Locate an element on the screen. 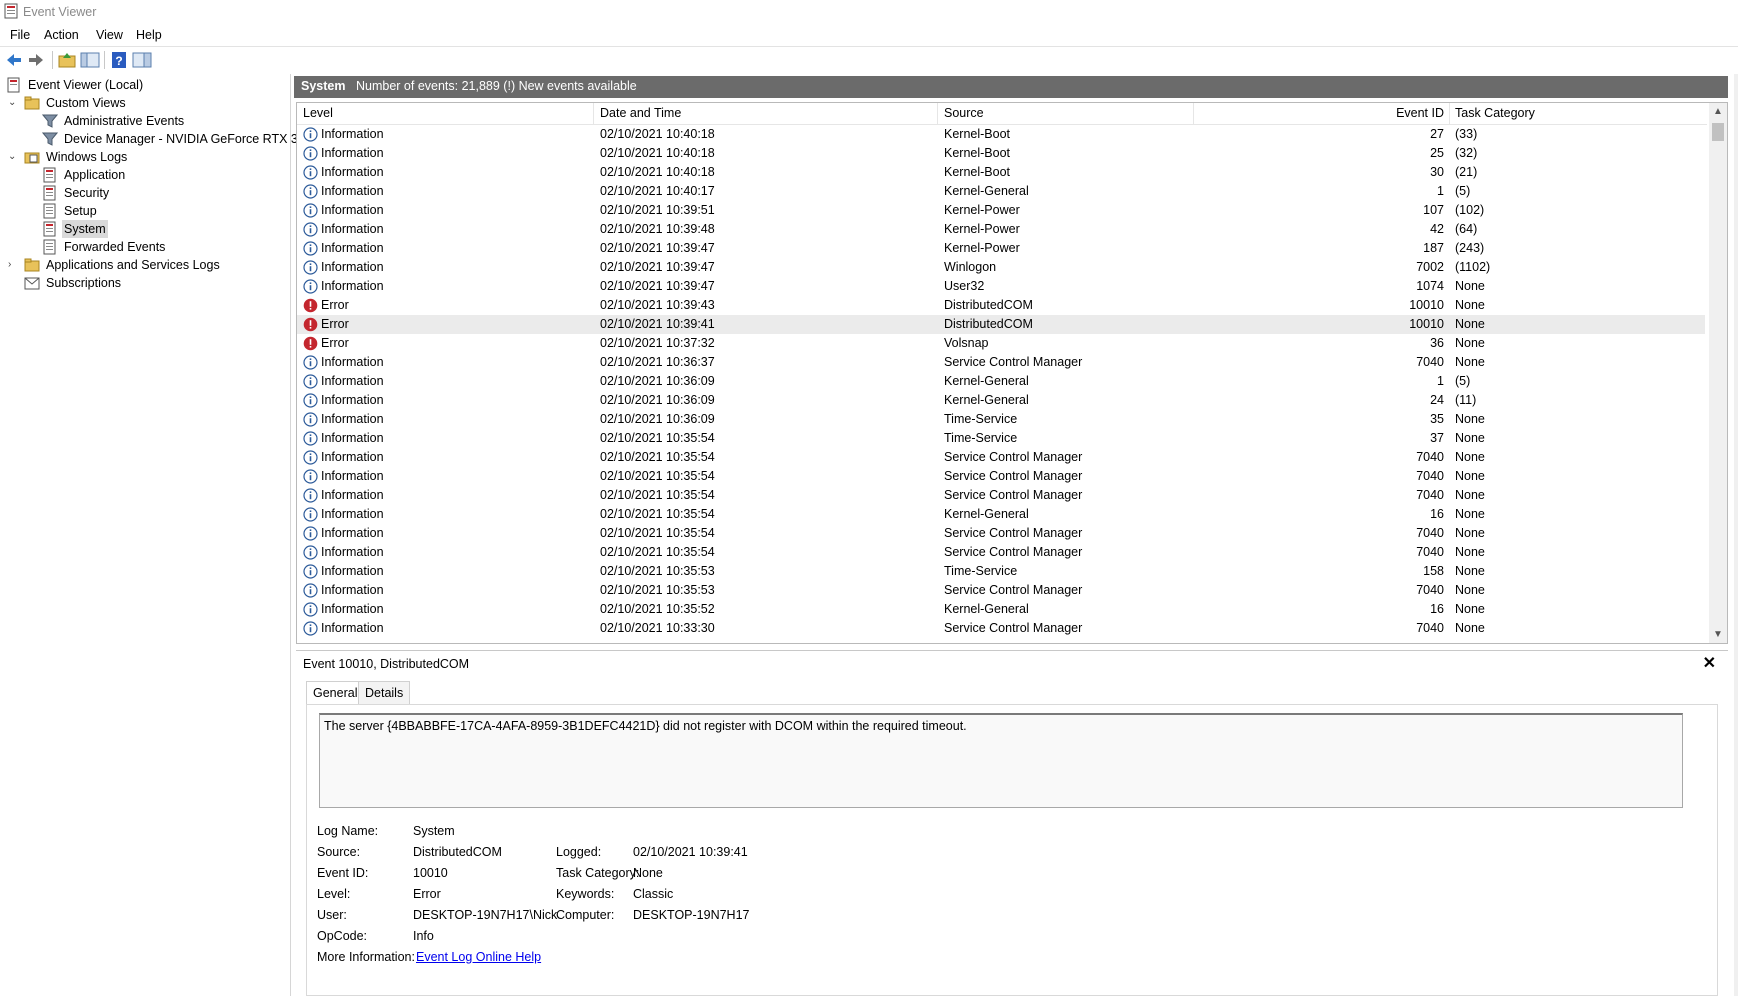 The height and width of the screenshot is (997, 1738). log-header-name: System is located at coordinates (323, 86).